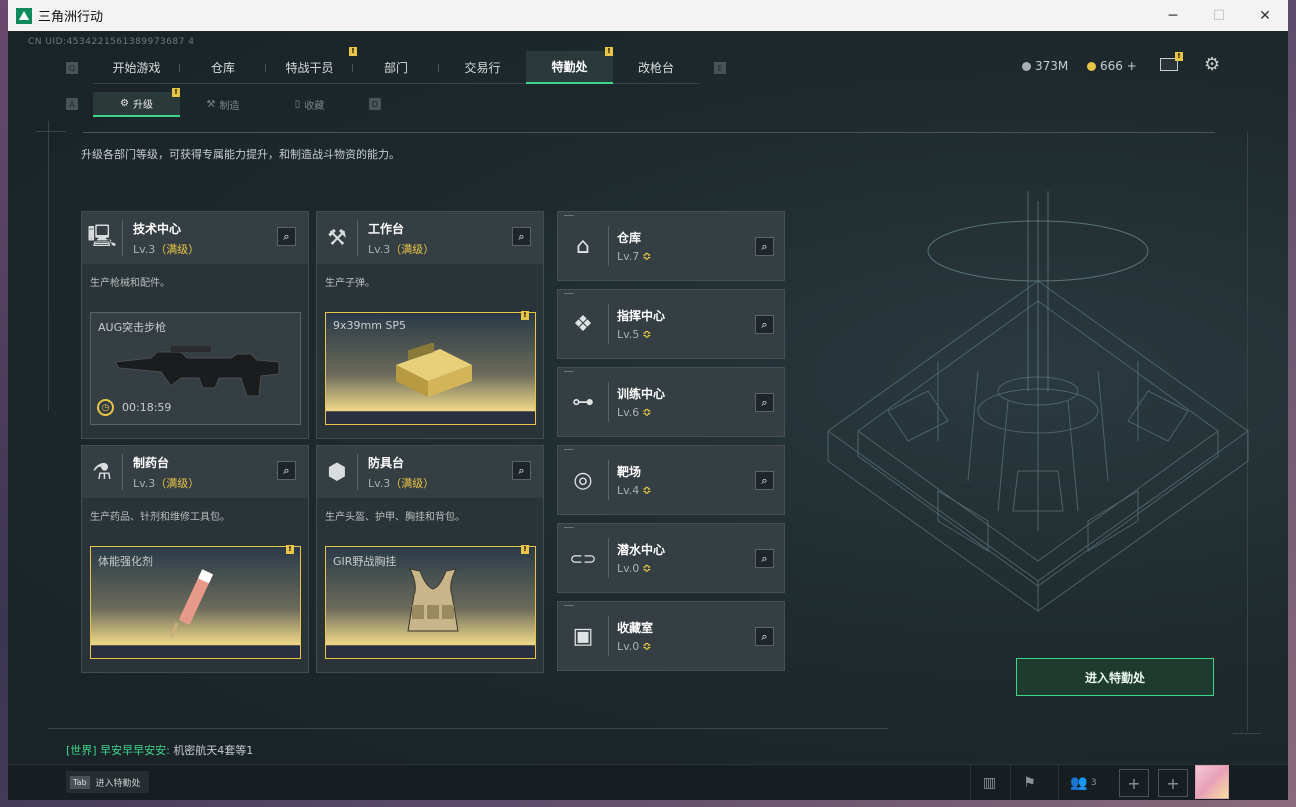 Image resolution: width=1296 pixels, height=807 pixels. What do you see at coordinates (337, 472) in the screenshot?
I see `armor-icon: ⬢` at bounding box center [337, 472].